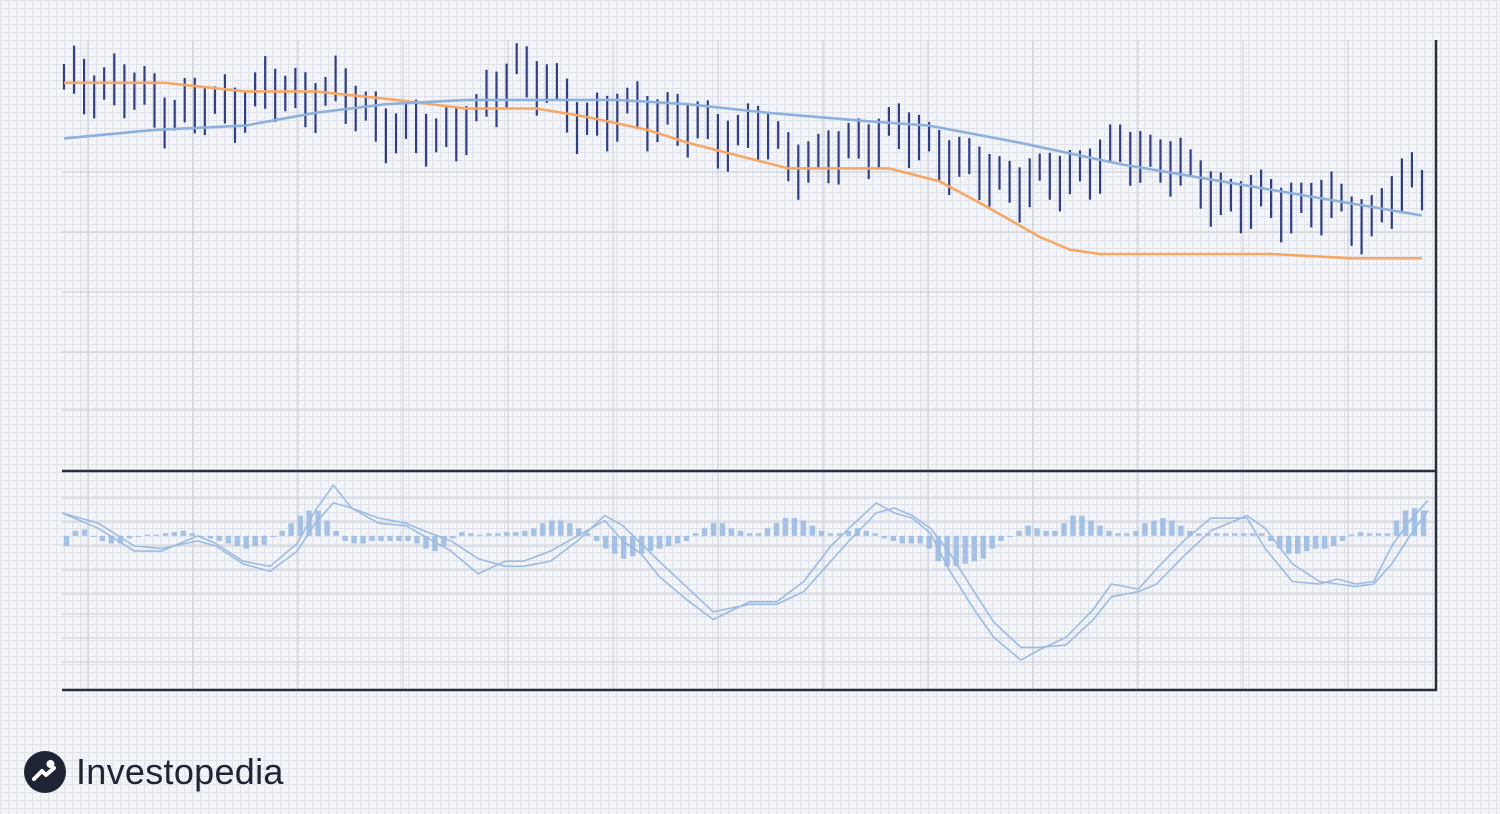 Image resolution: width=1500 pixels, height=814 pixels. Describe the element at coordinates (745, 537) in the screenshot. I see `macd-histogram` at that location.